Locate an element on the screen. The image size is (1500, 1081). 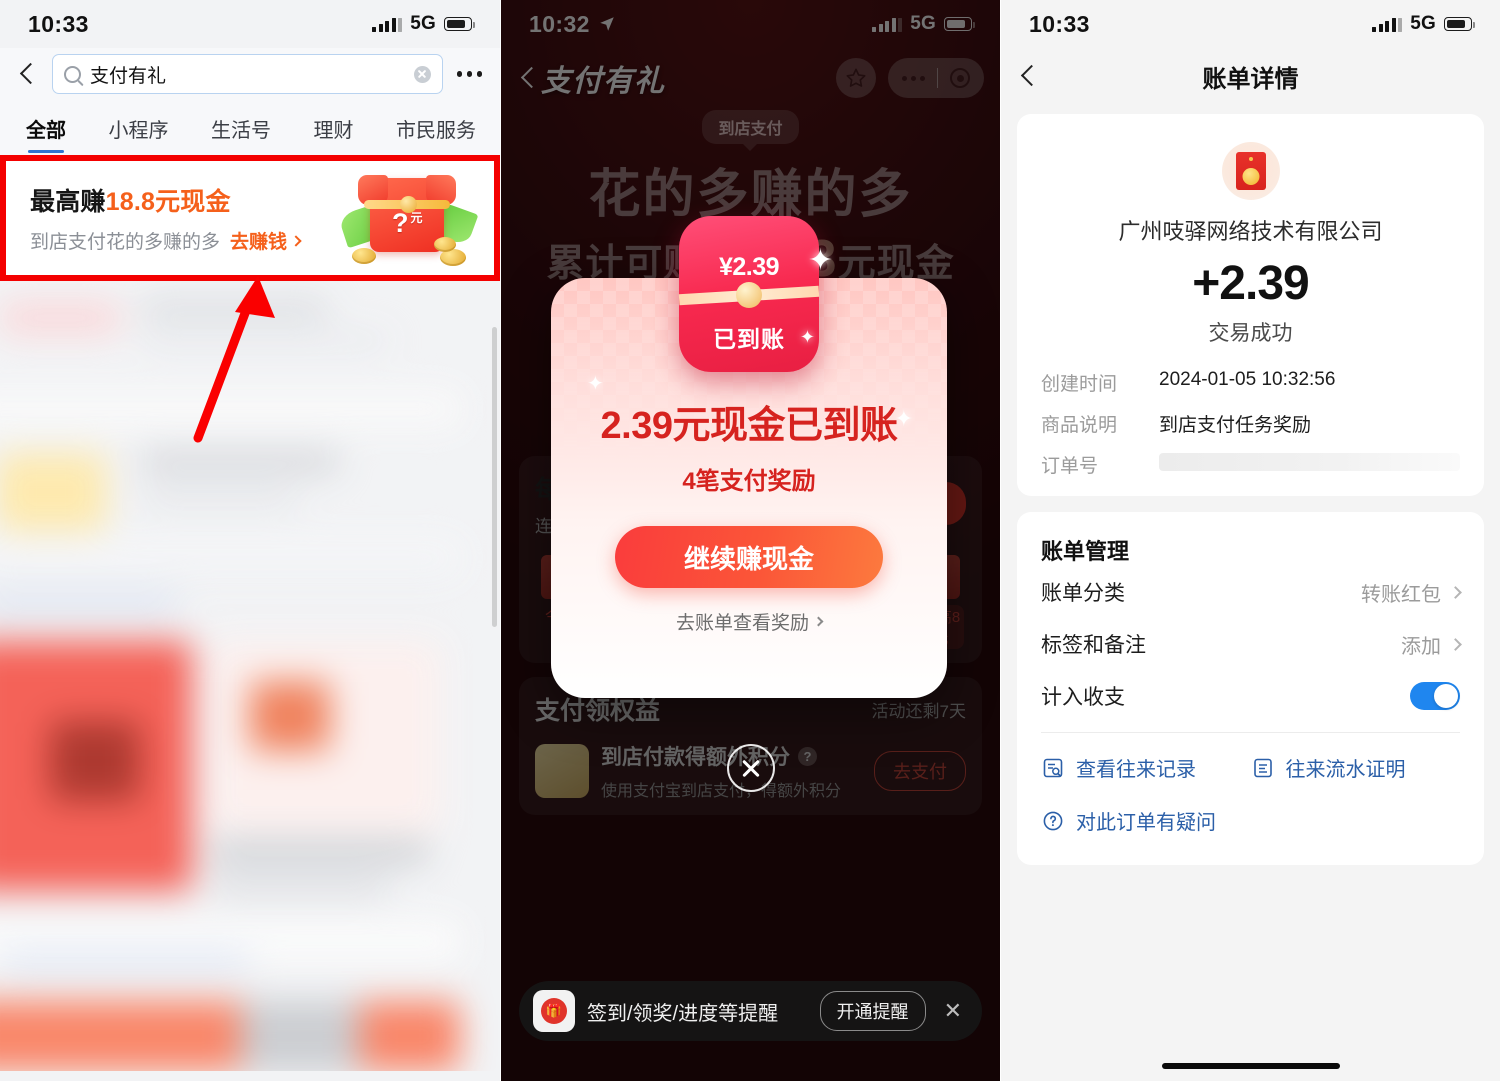
action-order-question: 对此订单有疑问 is located at coordinates (1146, 820).